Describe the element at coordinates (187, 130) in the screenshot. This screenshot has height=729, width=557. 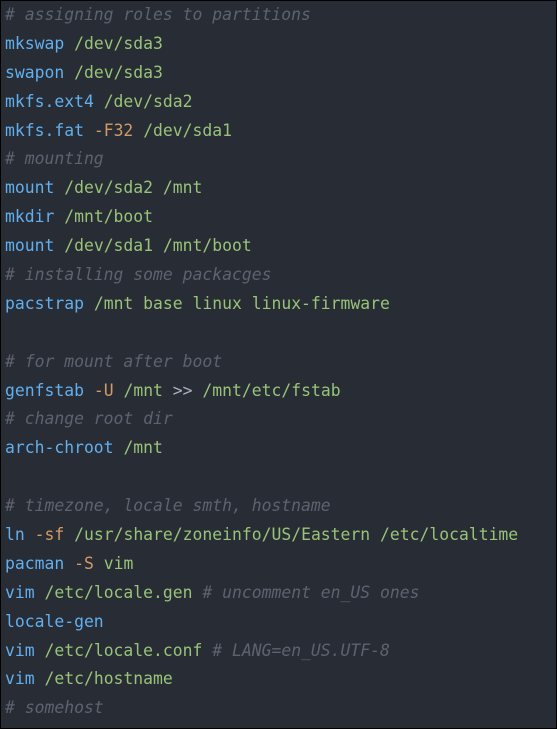
I see `argument-token: /dev/sda1` at that location.